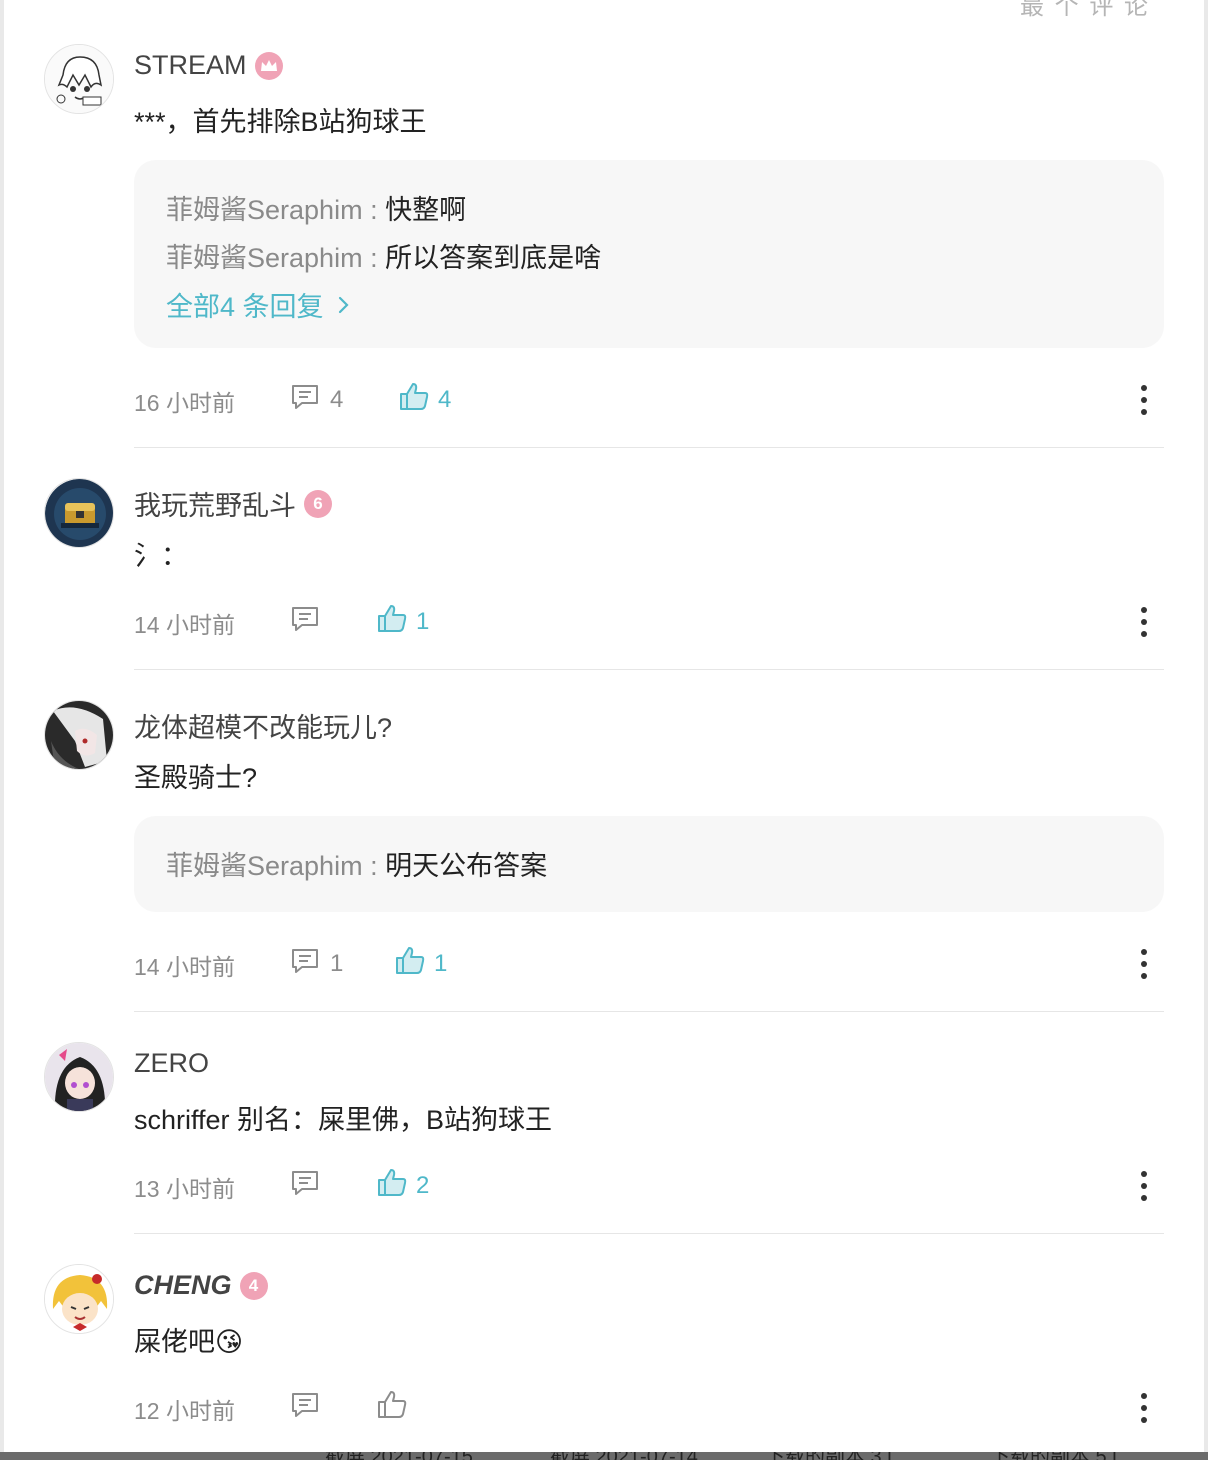 The height and width of the screenshot is (1460, 1208). I want to click on username: CHENG 4, so click(201, 1285).